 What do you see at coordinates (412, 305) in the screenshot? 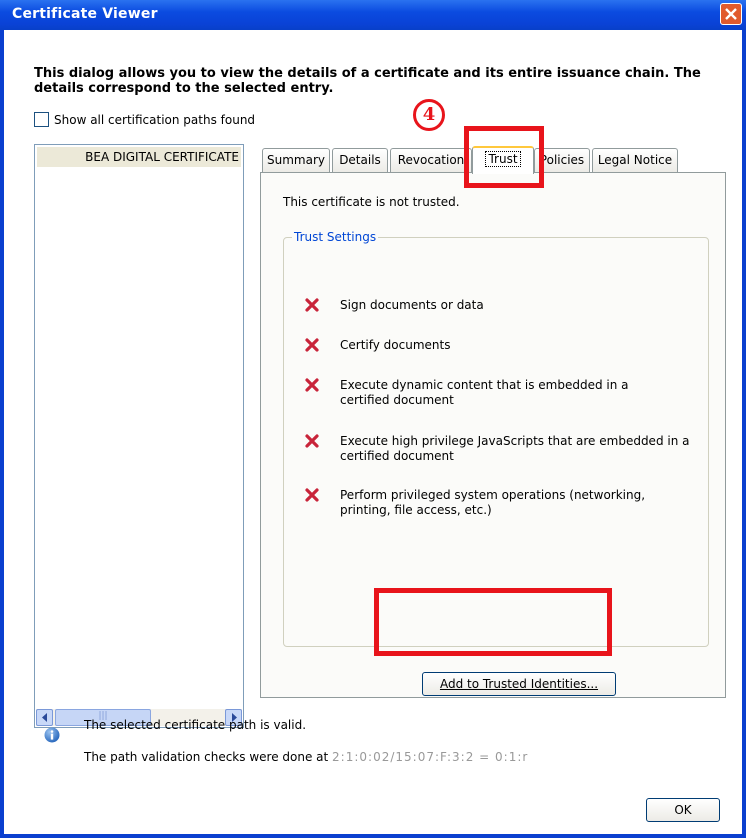
I see `permission-text: Sign documents or data` at bounding box center [412, 305].